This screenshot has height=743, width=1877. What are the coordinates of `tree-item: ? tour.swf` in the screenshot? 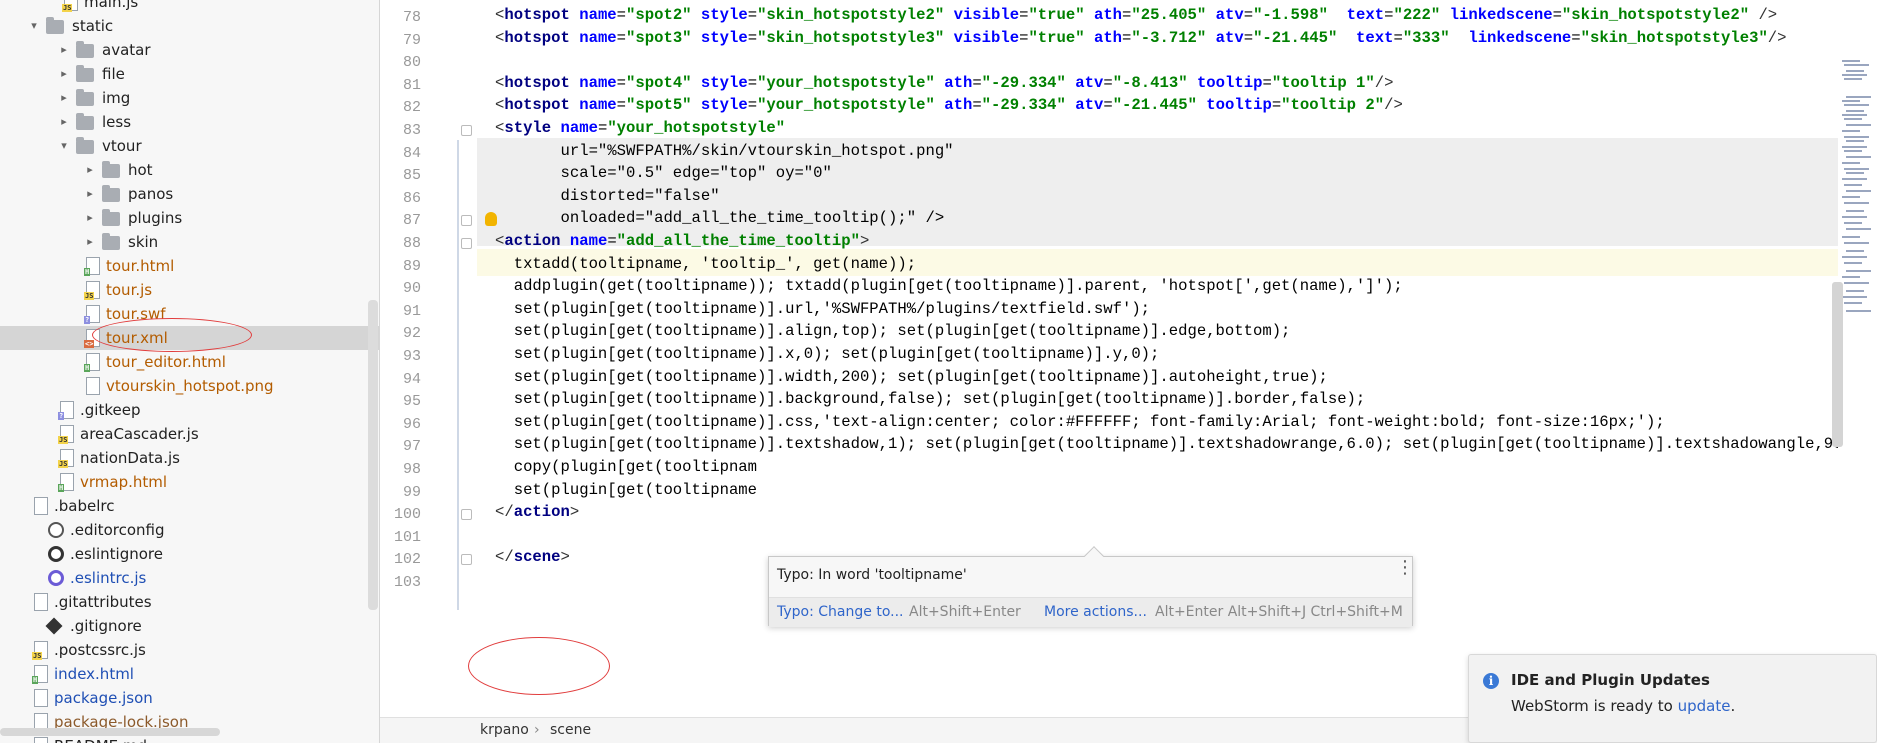 It's located at (189, 314).